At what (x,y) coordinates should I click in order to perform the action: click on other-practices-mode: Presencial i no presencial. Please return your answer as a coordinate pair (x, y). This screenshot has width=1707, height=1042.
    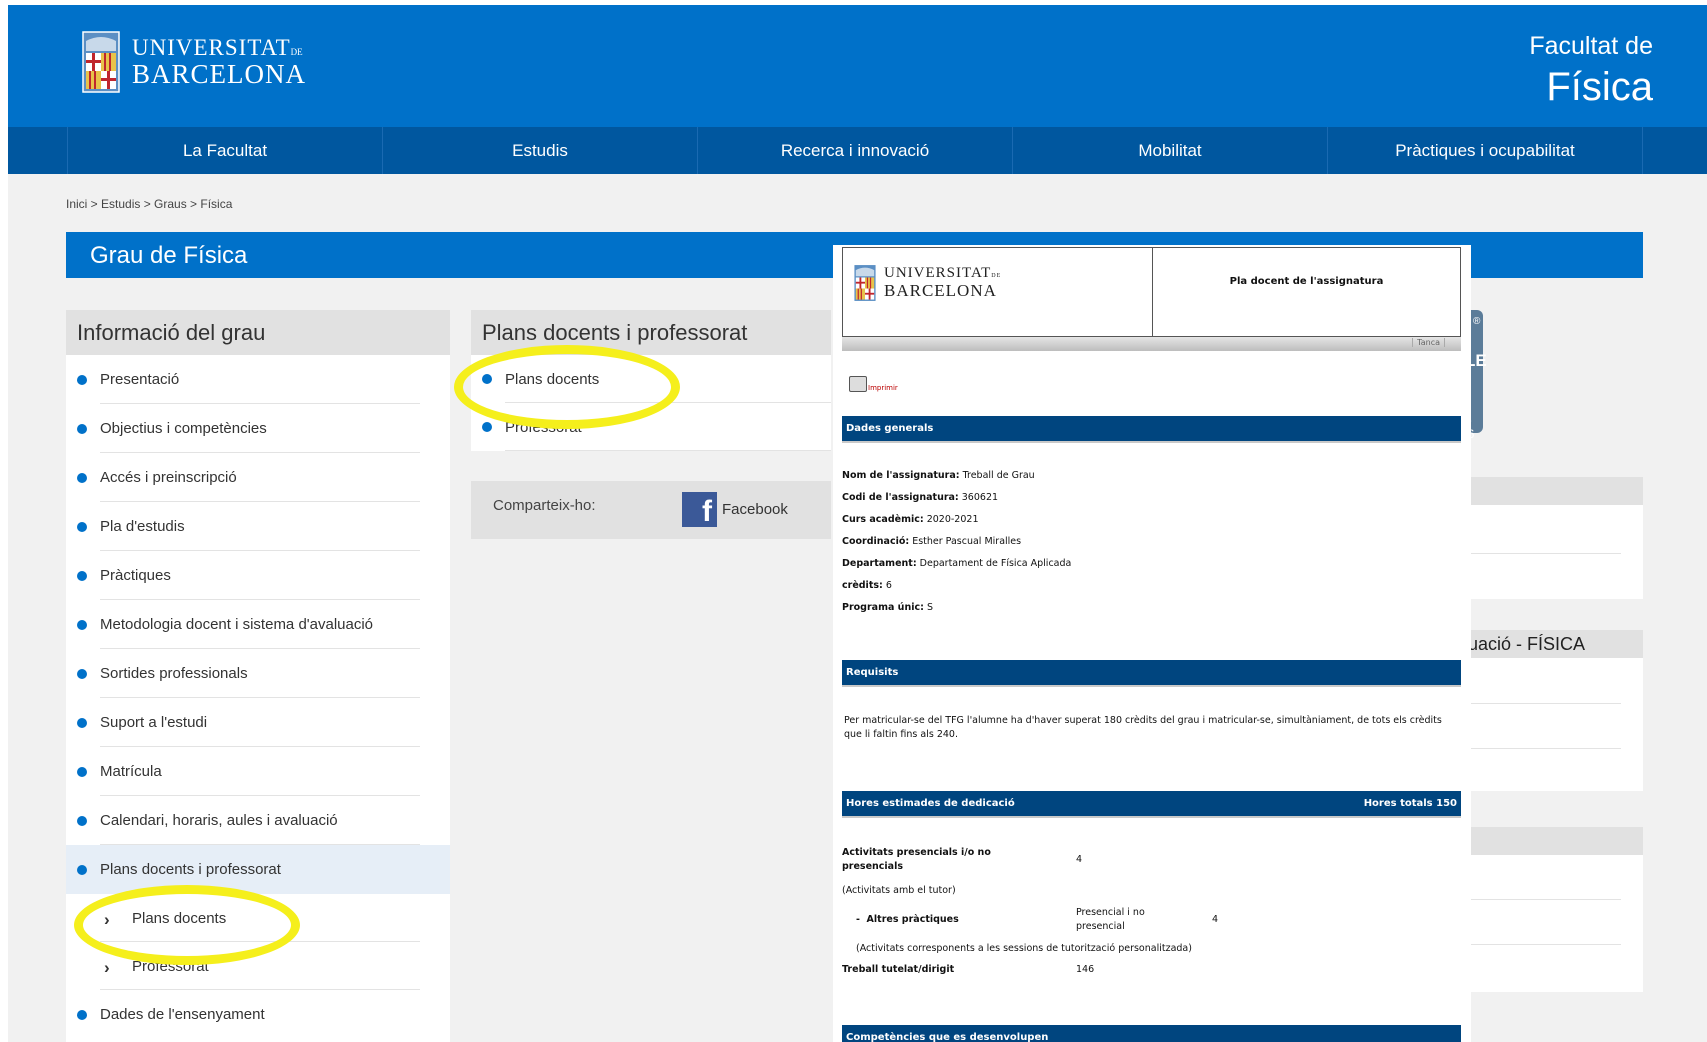
    Looking at the image, I should click on (1110, 919).